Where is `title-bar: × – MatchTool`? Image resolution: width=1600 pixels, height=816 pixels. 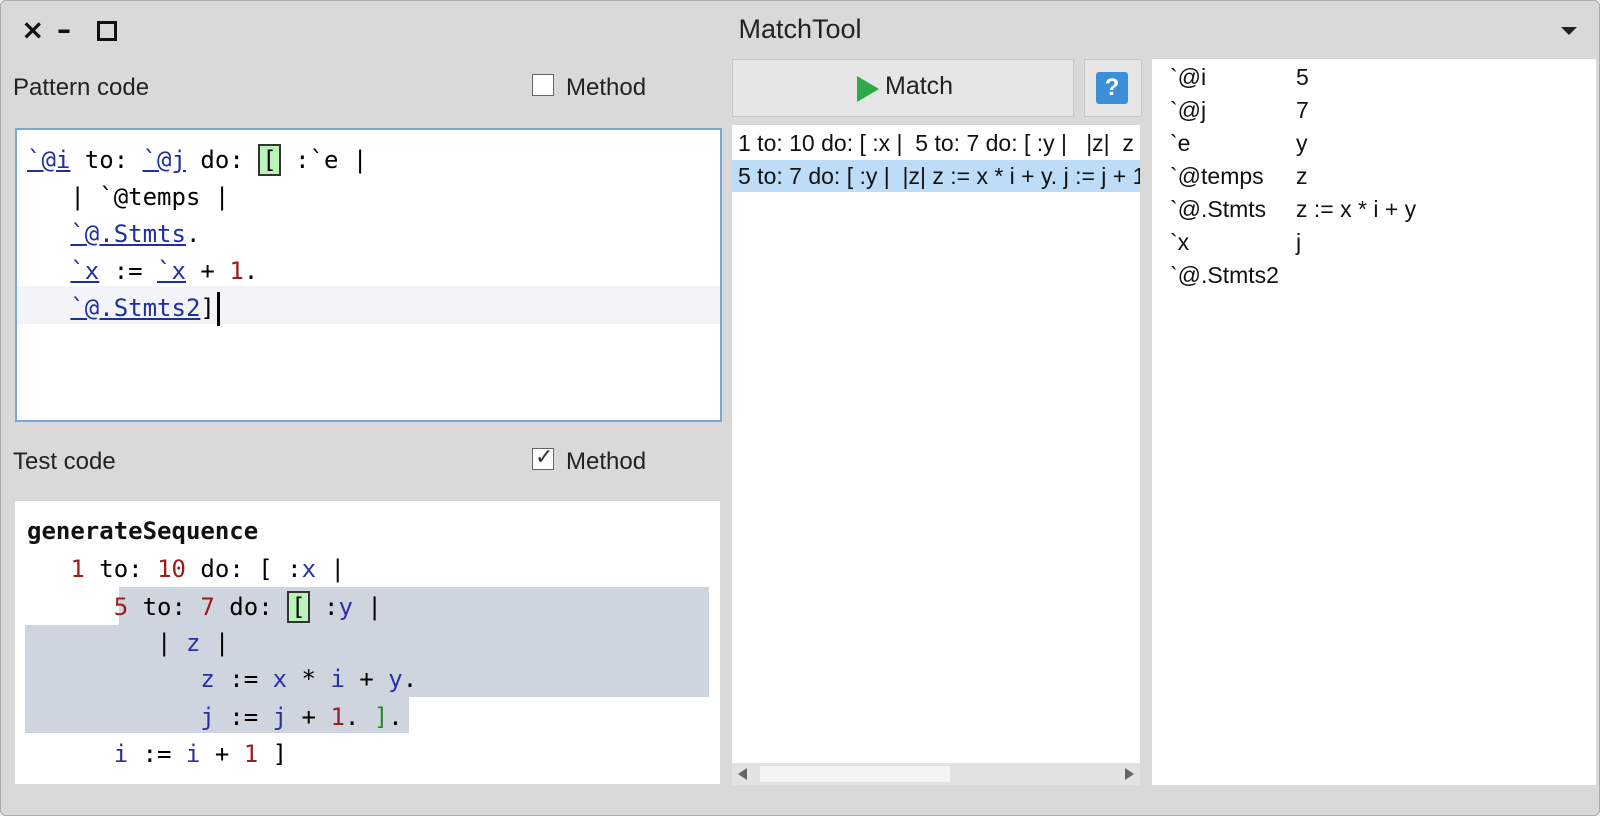
title-bar: × – MatchTool is located at coordinates (800, 30).